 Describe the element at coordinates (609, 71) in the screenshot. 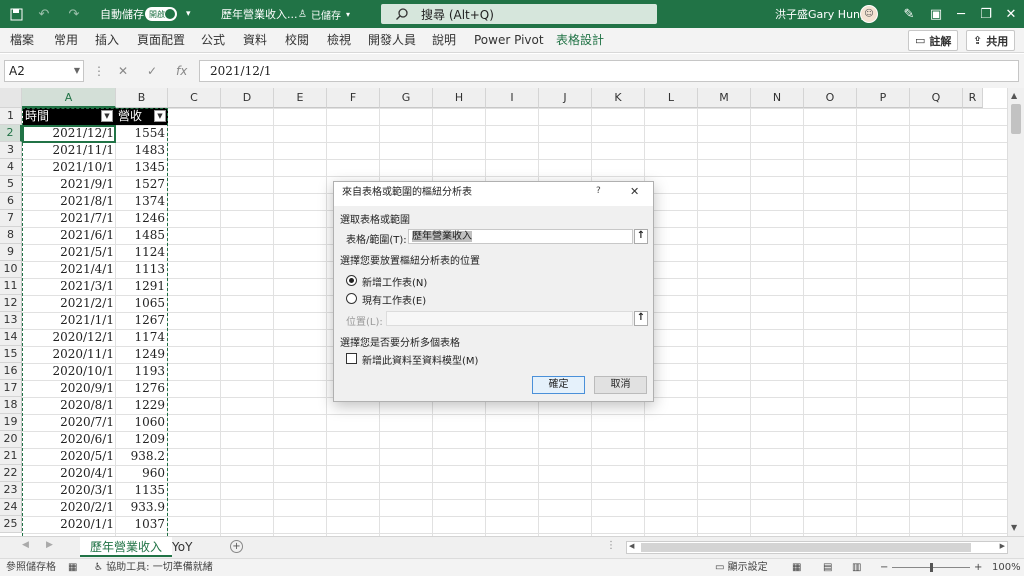

I see `formula-input: 2021/12/1` at that location.